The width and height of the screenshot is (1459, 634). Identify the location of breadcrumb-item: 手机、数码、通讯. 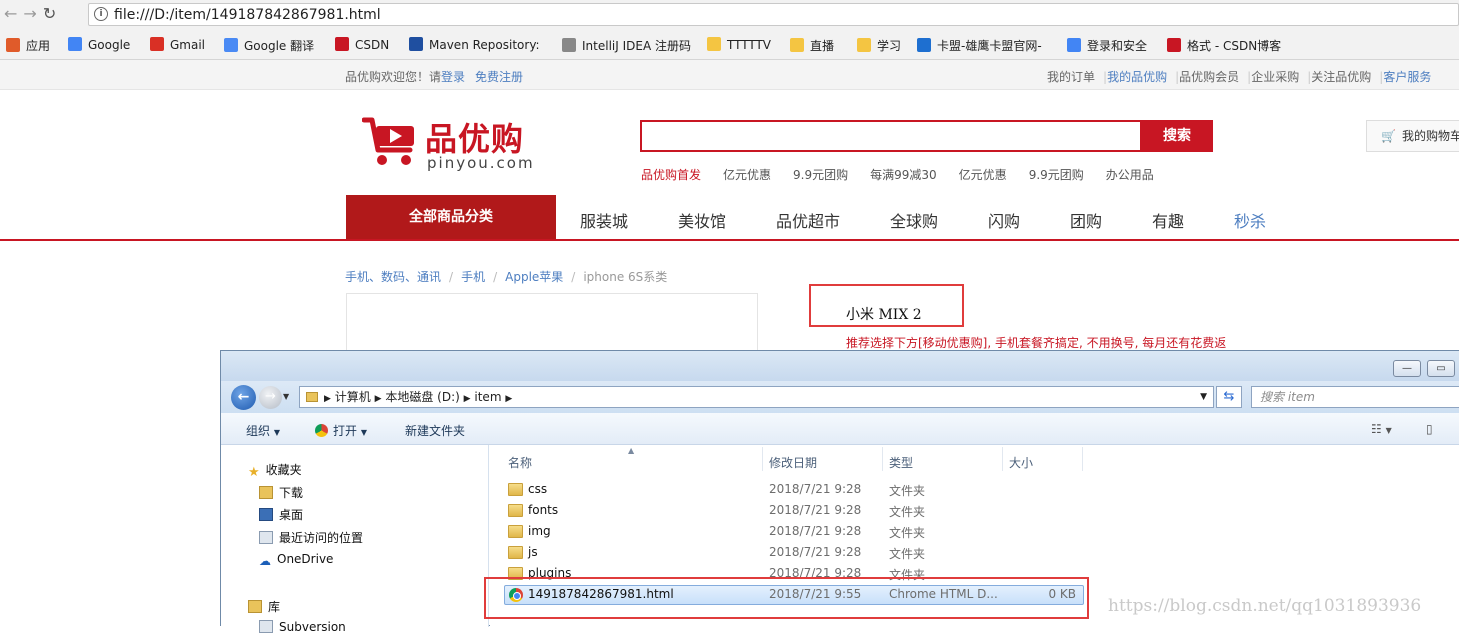
(393, 277).